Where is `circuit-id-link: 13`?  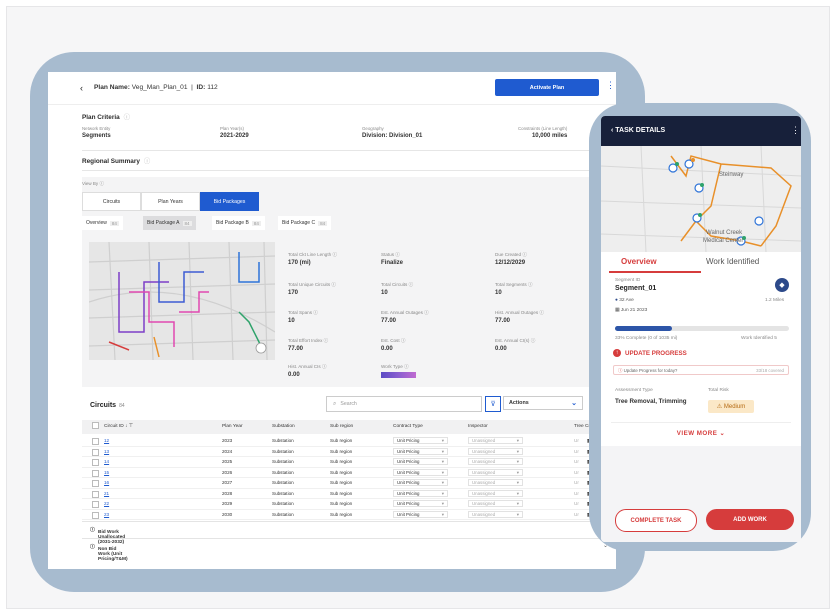 circuit-id-link: 13 is located at coordinates (106, 451).